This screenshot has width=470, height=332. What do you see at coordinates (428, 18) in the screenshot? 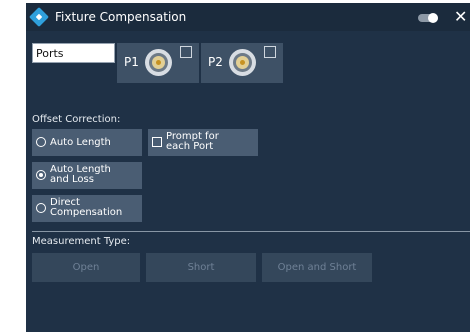
I see `toggle-icon` at bounding box center [428, 18].